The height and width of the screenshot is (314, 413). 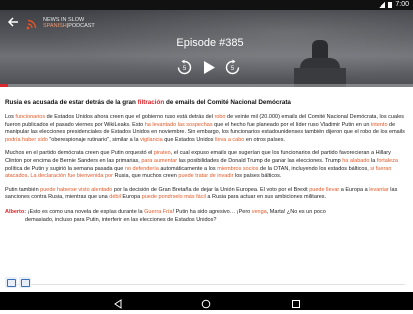 I want to click on vocabulary-word: robo, so click(x=219, y=117).